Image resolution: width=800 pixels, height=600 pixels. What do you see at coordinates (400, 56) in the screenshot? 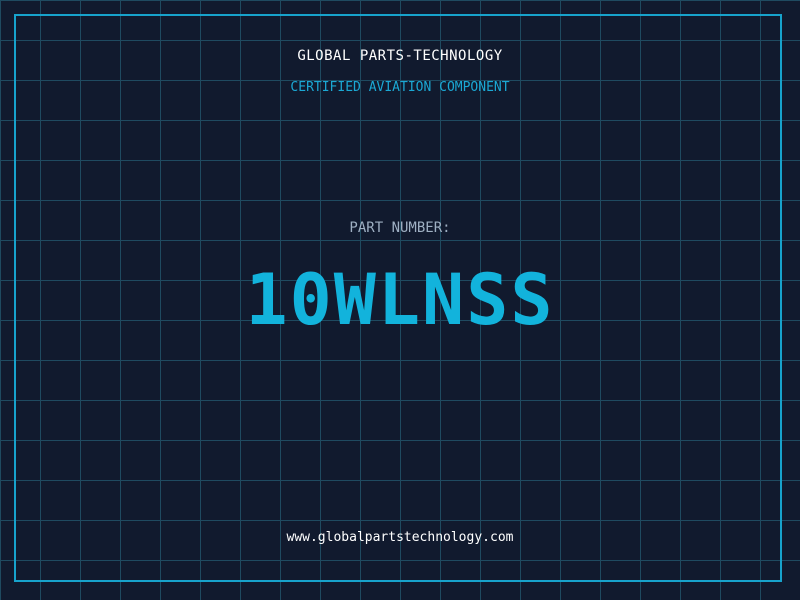
I see `company-name: GLOBAL PARTS-TECHNOLOGY` at bounding box center [400, 56].